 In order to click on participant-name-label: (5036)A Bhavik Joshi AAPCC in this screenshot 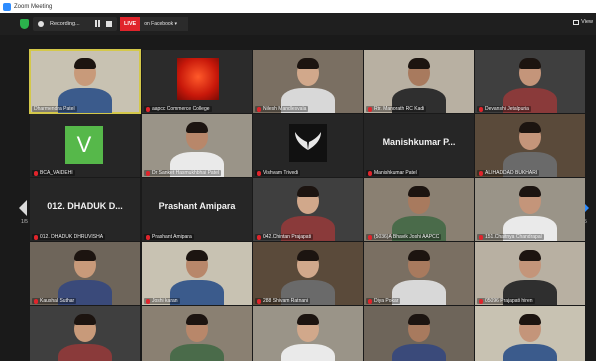, I will do `click(404, 237)`.